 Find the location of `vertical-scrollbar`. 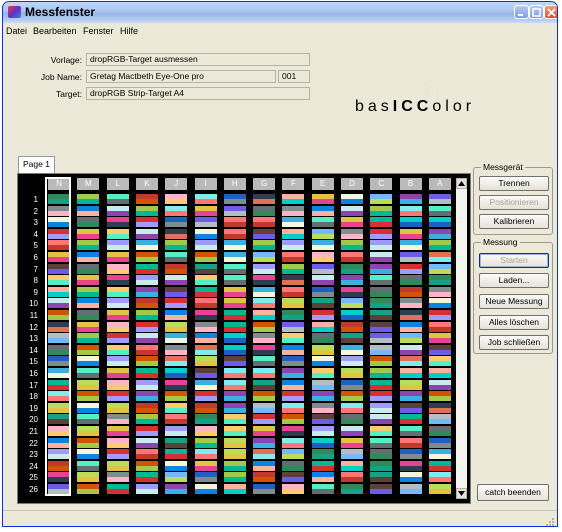

vertical-scrollbar is located at coordinates (461, 338).